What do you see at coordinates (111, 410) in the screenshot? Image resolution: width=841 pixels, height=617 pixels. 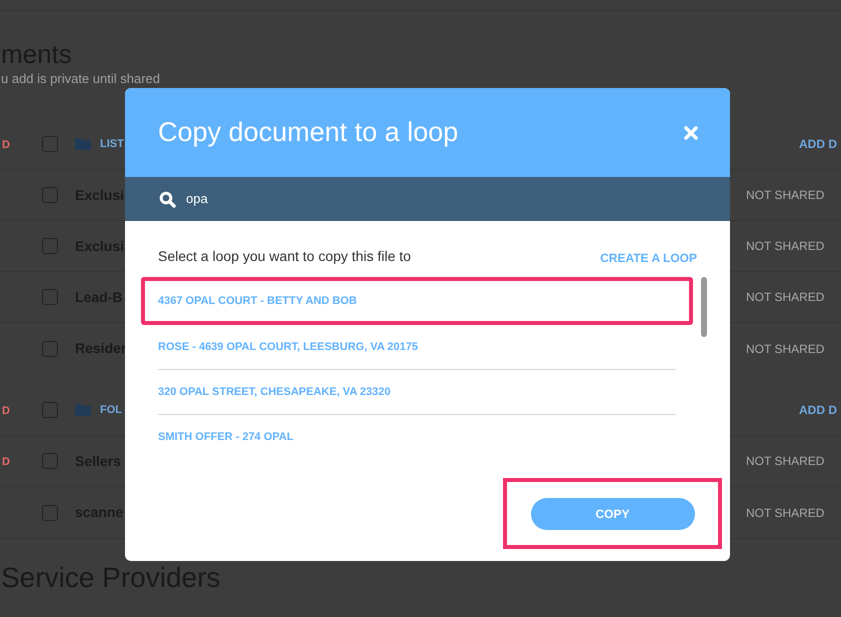 I see `column-heading: FOL` at bounding box center [111, 410].